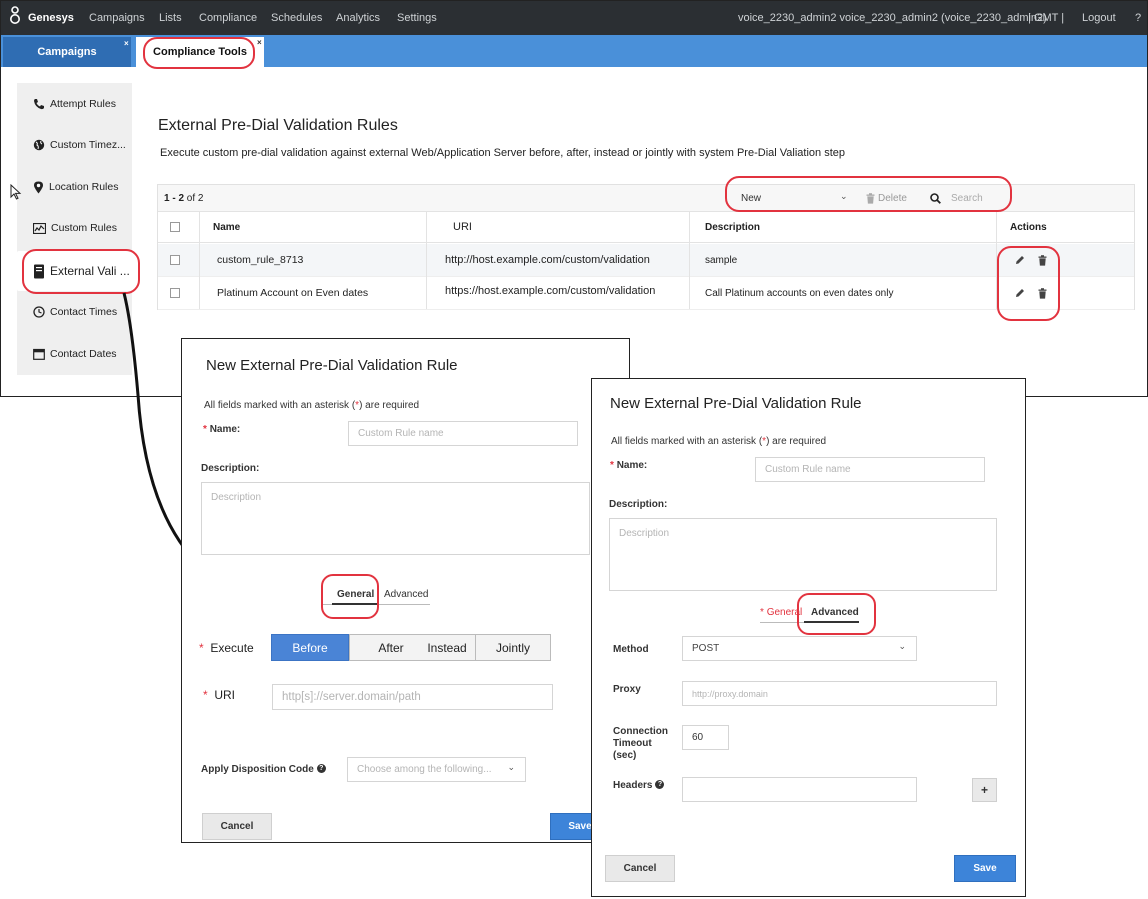 Image resolution: width=1148 pixels, height=899 pixels. Describe the element at coordinates (412, 697) in the screenshot. I see `uri-input: http[s]://server.domain/path` at that location.